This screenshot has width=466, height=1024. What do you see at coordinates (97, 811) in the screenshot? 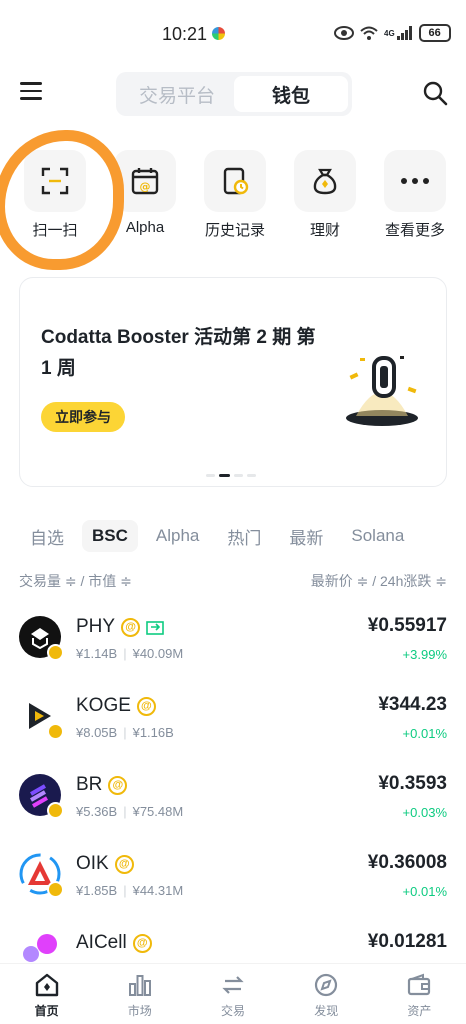
I see `token-volume: ¥5.36B` at bounding box center [97, 811].